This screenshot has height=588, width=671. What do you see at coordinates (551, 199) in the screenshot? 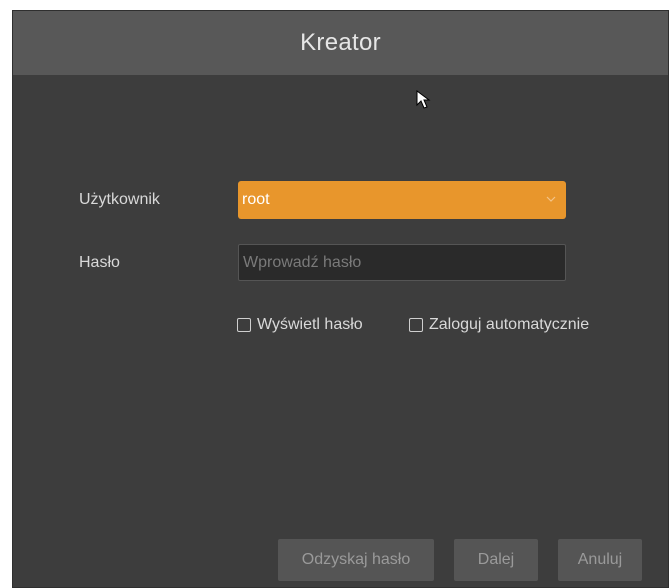
I see `chevron-down-icon` at bounding box center [551, 199].